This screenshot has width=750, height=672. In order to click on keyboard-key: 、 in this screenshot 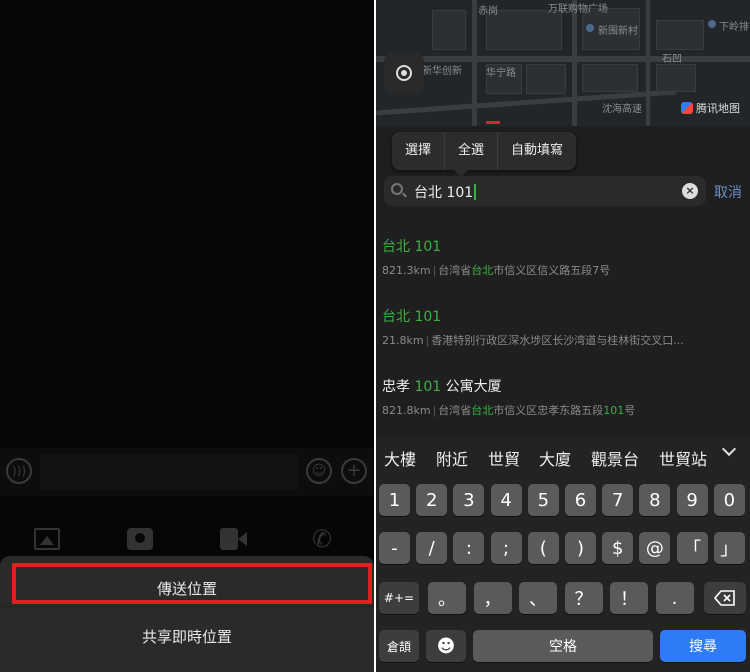, I will do `click(538, 598)`.